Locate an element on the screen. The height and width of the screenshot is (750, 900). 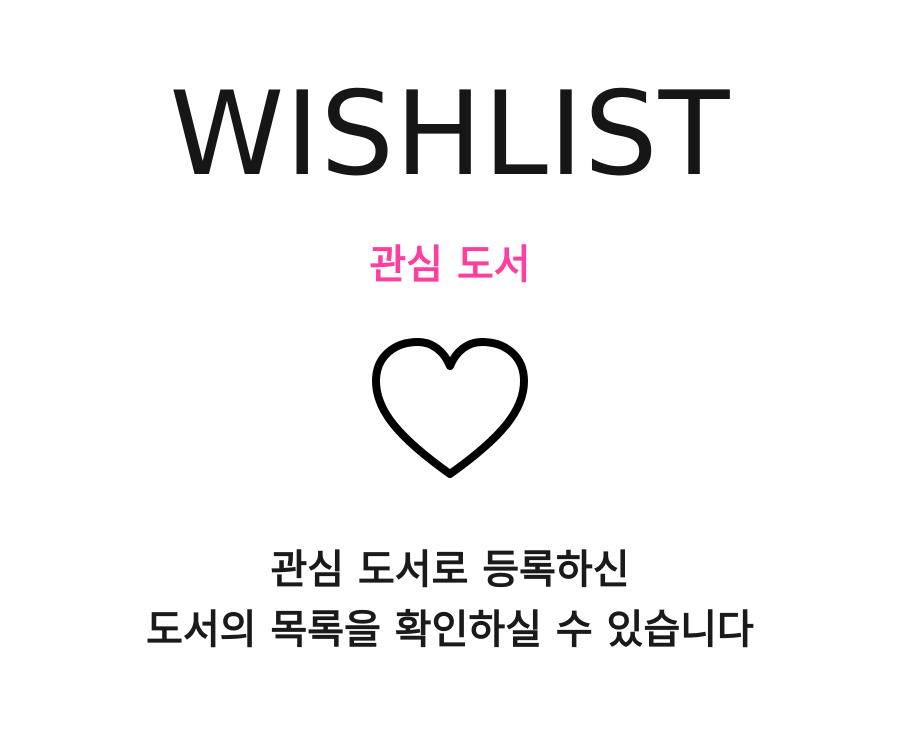
message-line-1: 관심 도서로 등록하신 is located at coordinates (450, 570).